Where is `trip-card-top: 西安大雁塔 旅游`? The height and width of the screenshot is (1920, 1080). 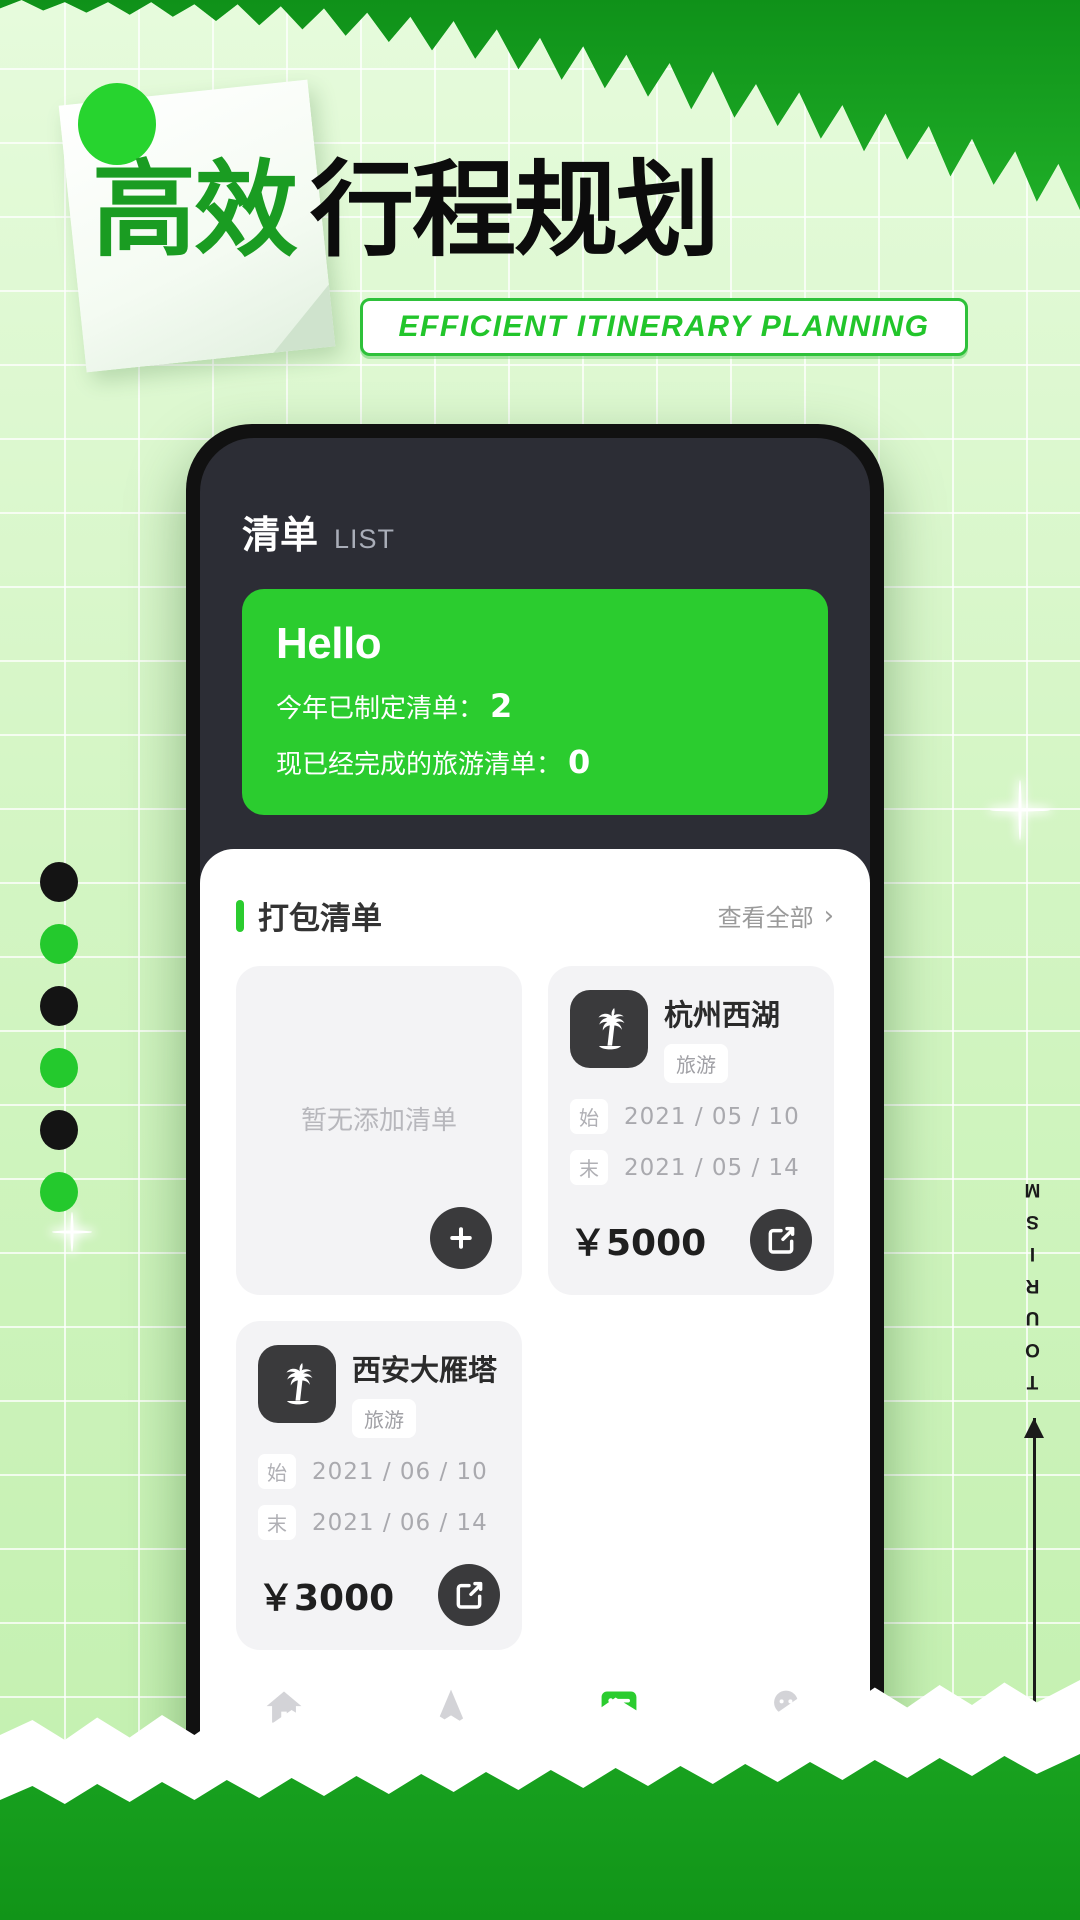 trip-card-top: 西安大雁塔 旅游 is located at coordinates (379, 1391).